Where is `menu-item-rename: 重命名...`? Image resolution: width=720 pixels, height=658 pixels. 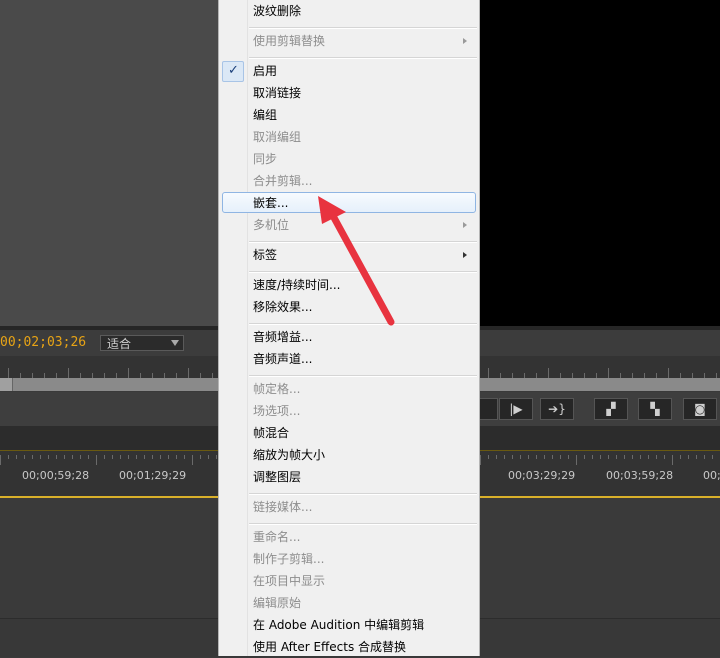
menu-item-rename: 重命名... is located at coordinates (349, 537).